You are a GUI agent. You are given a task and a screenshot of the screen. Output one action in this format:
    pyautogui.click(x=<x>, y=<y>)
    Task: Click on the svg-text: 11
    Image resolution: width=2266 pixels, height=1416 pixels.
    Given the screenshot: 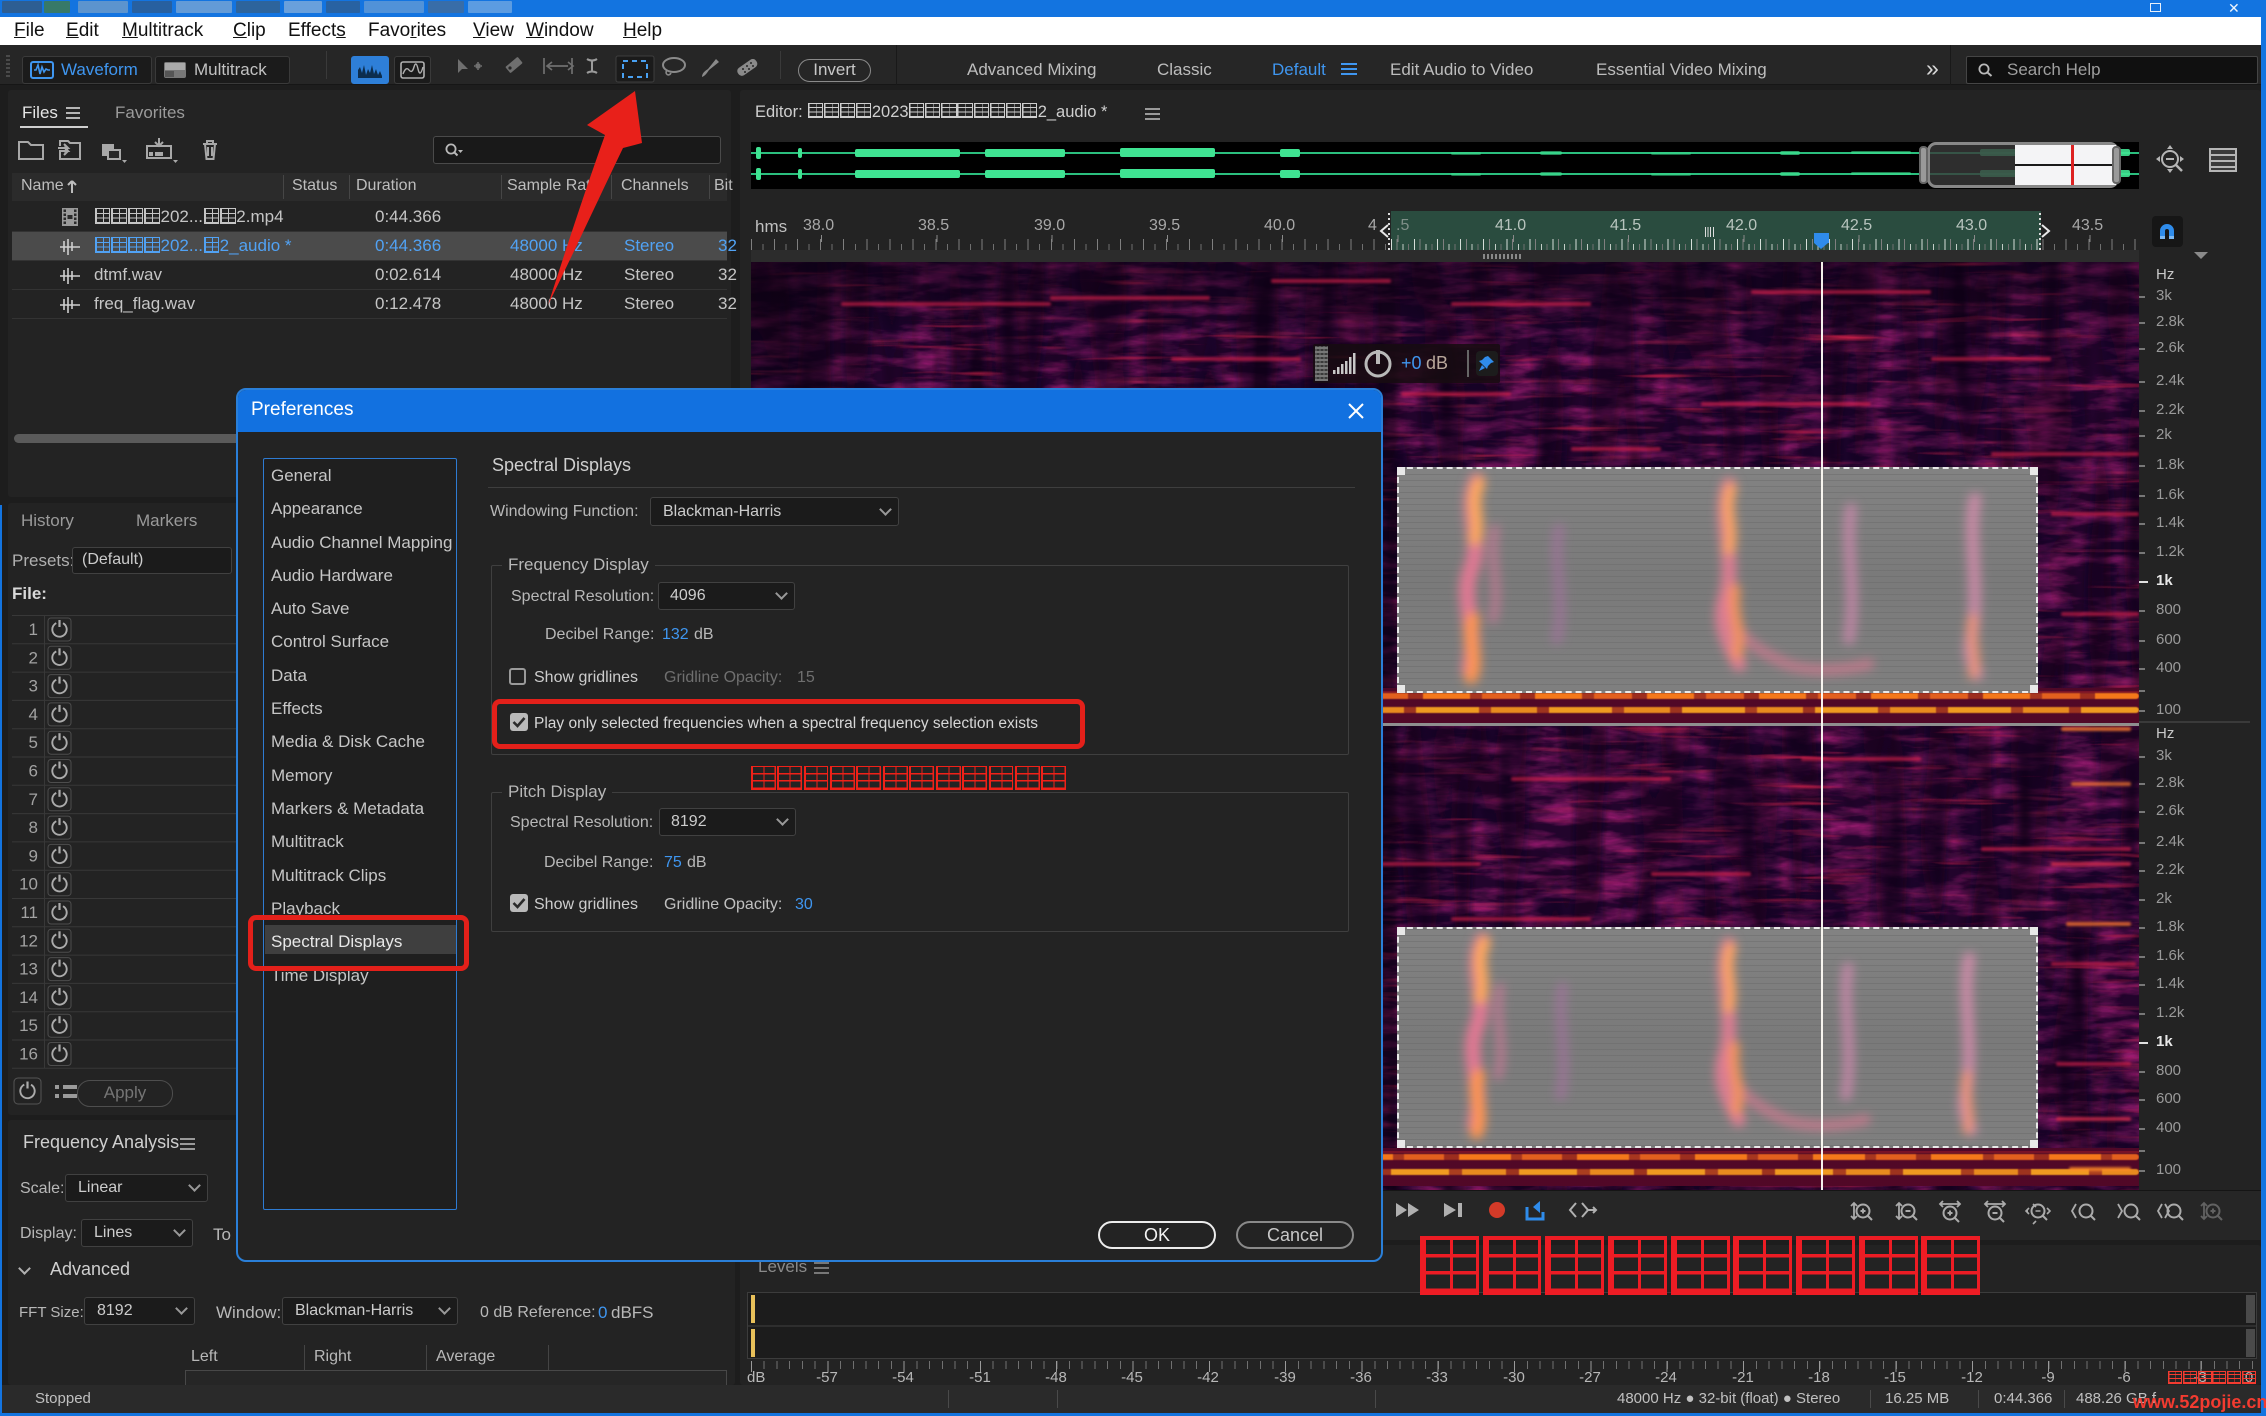 What is the action you would take?
    pyautogui.click(x=29, y=912)
    